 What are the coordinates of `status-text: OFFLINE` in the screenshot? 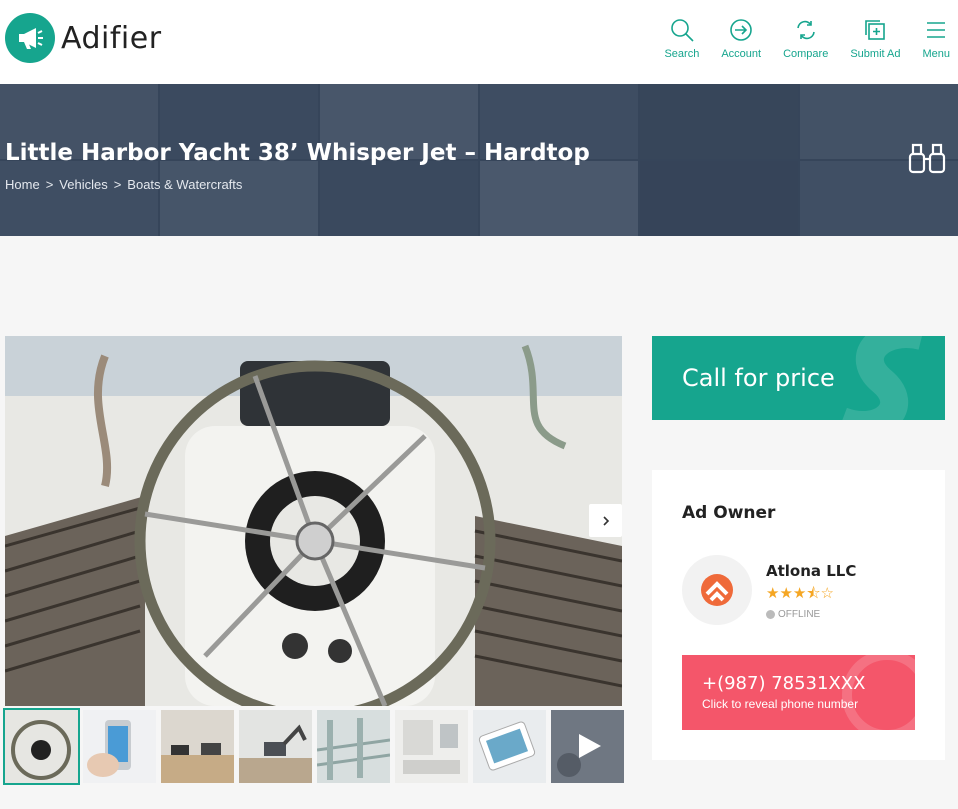 It's located at (799, 614).